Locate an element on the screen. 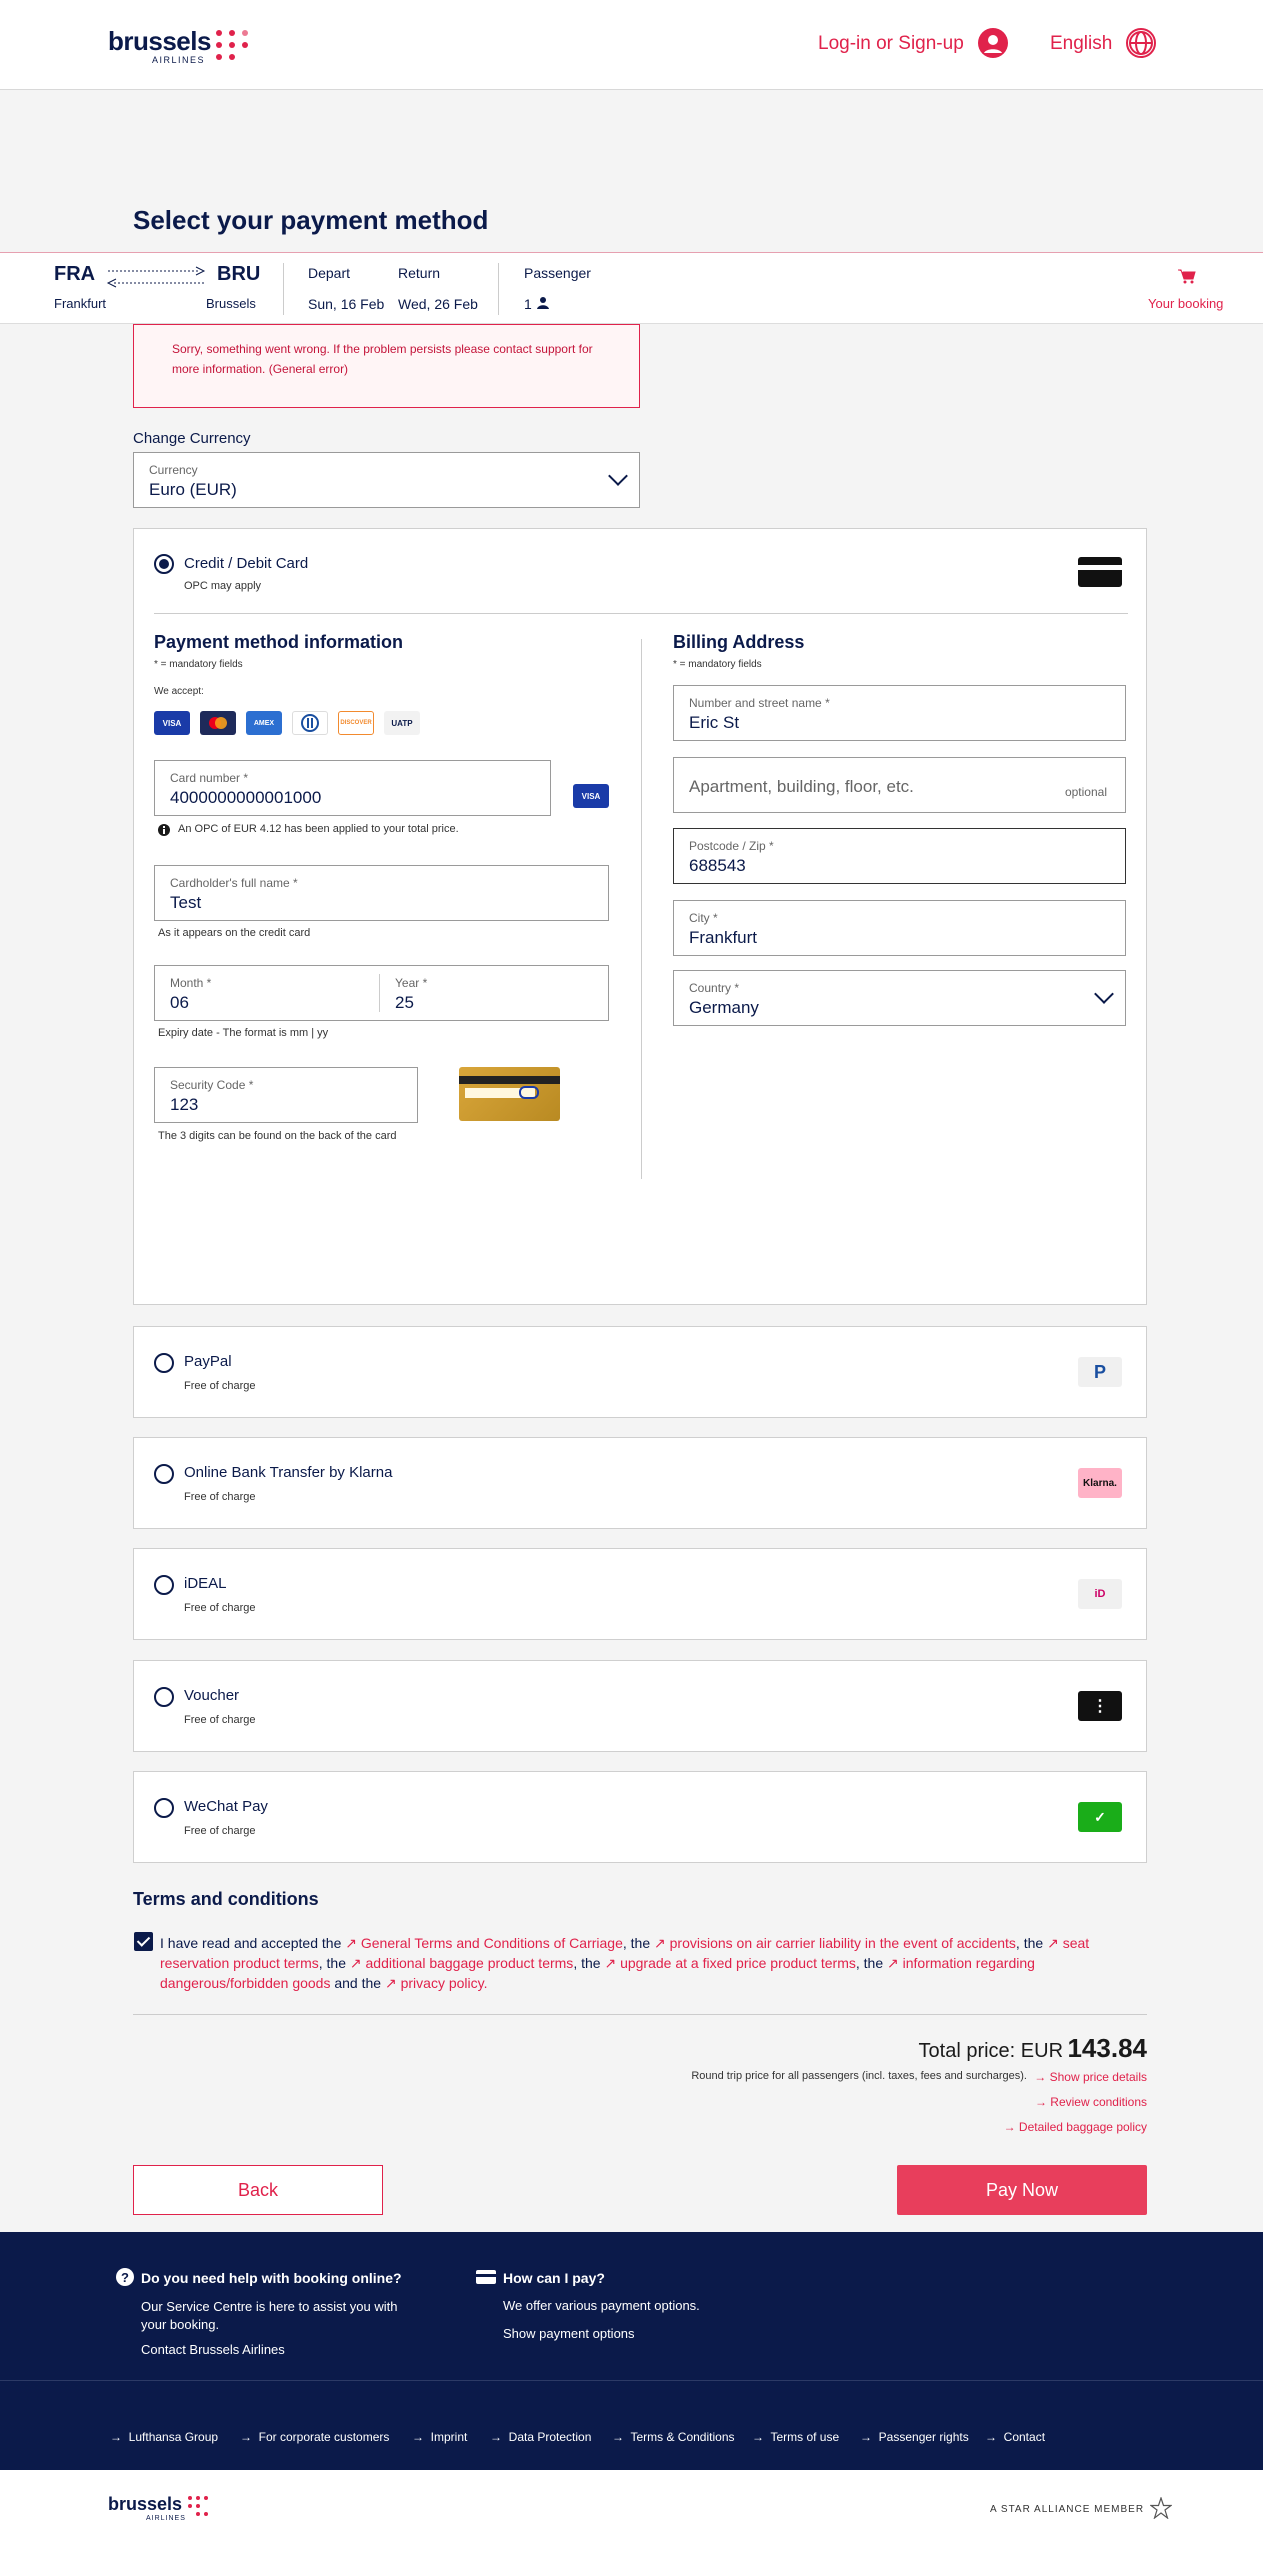  footer-link-terms-of-use: → Terms of use is located at coordinates (795, 2437).